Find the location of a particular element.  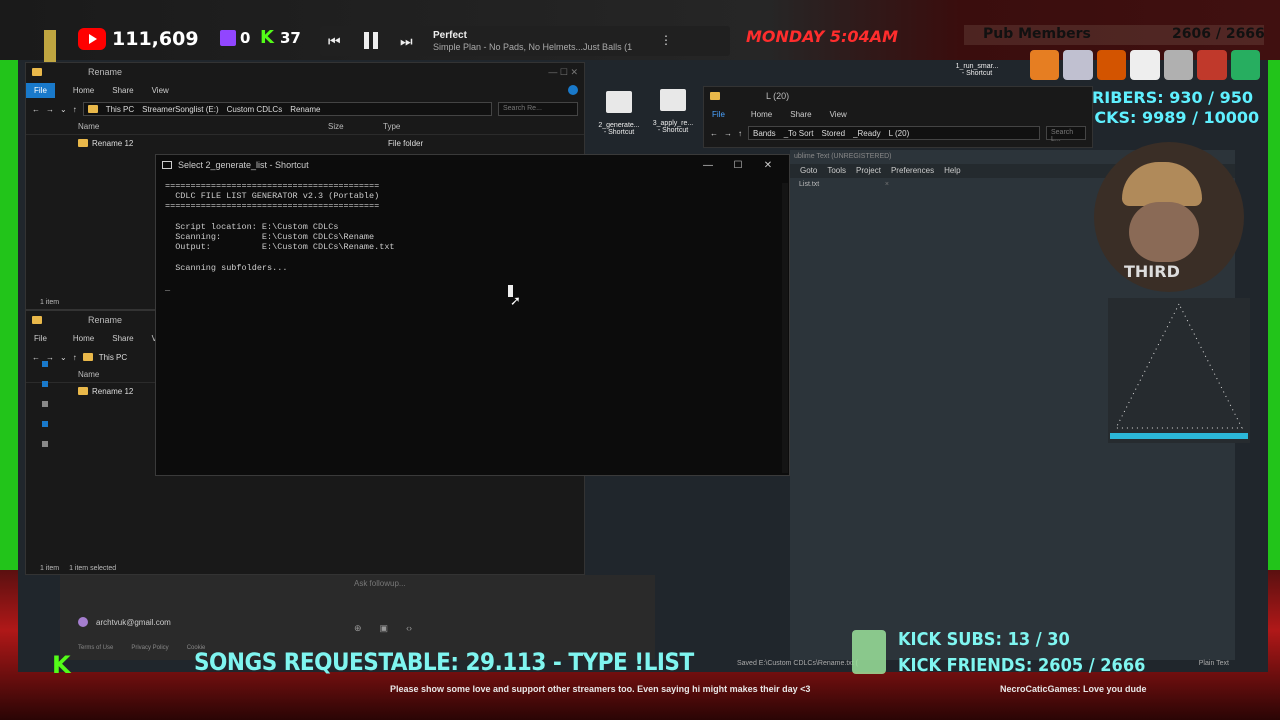

cmd-icon is located at coordinates (167, 165).